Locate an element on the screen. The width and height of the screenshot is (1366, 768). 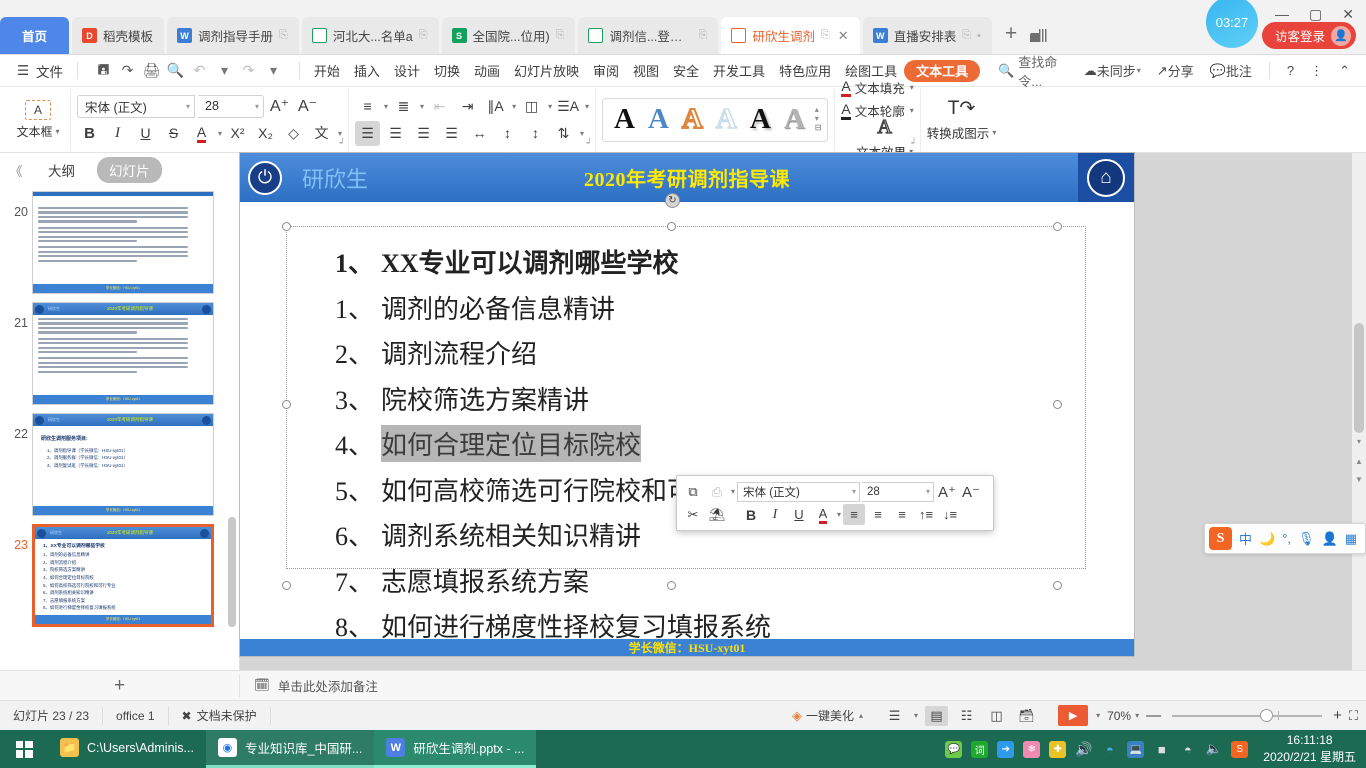
convert-to-smartart-button: T↷ 转换成图示 ▾ is located at coordinates (962, 119).